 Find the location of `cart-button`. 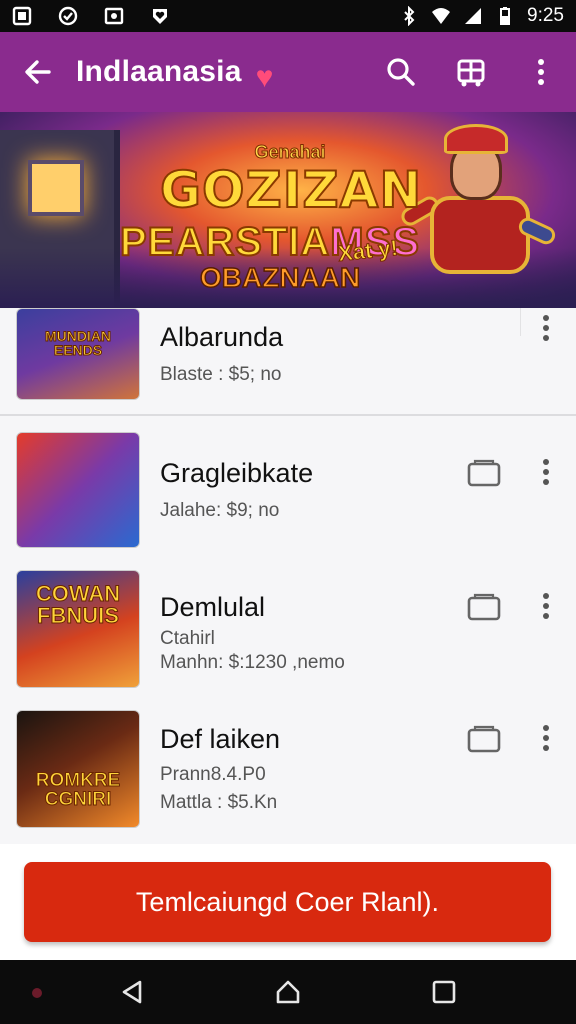

cart-button is located at coordinates (471, 72).